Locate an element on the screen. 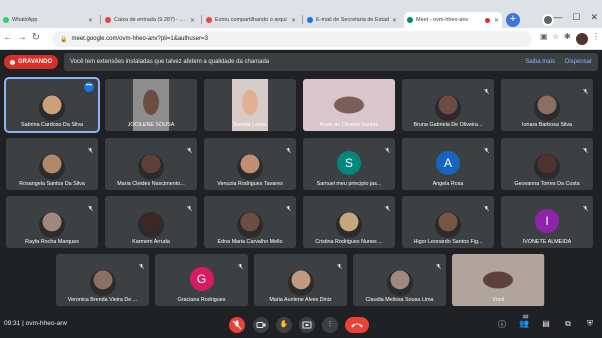 The width and height of the screenshot is (602, 338). participant-tile: Rose de Oliveira Santos is located at coordinates (349, 105).